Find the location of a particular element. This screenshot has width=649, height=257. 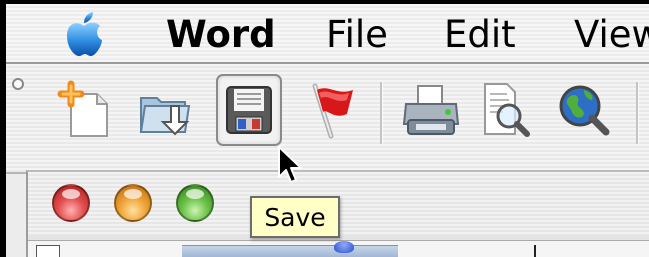

print-icon is located at coordinates (431, 110).